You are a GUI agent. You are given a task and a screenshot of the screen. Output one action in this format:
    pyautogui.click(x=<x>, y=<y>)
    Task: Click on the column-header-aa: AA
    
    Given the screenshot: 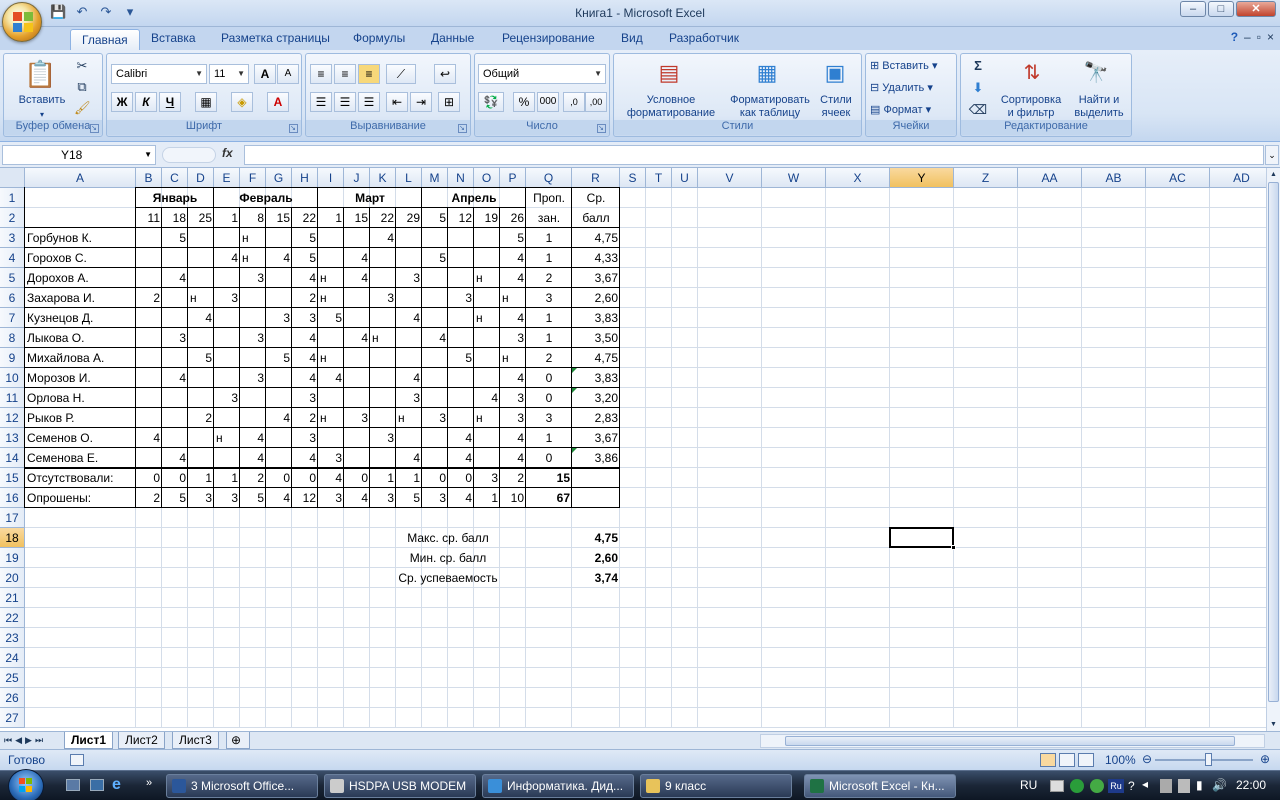 What is the action you would take?
    pyautogui.click(x=1050, y=178)
    